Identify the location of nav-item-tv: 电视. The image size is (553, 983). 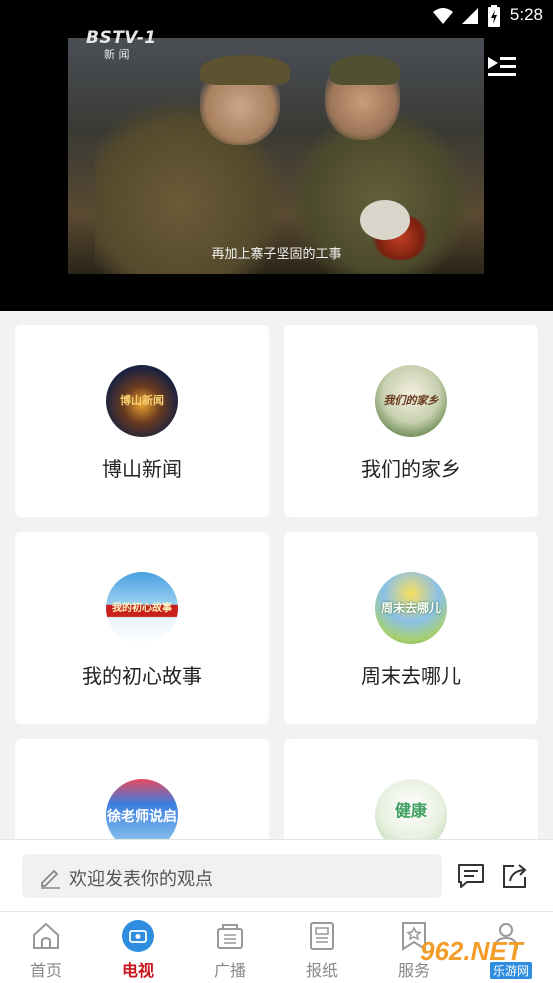
(138, 947).